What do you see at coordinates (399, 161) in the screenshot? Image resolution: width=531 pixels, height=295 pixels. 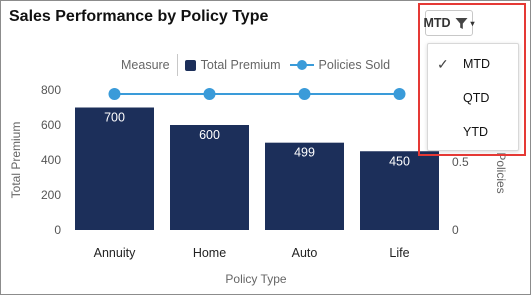 I see `bar-data-label: 450` at bounding box center [399, 161].